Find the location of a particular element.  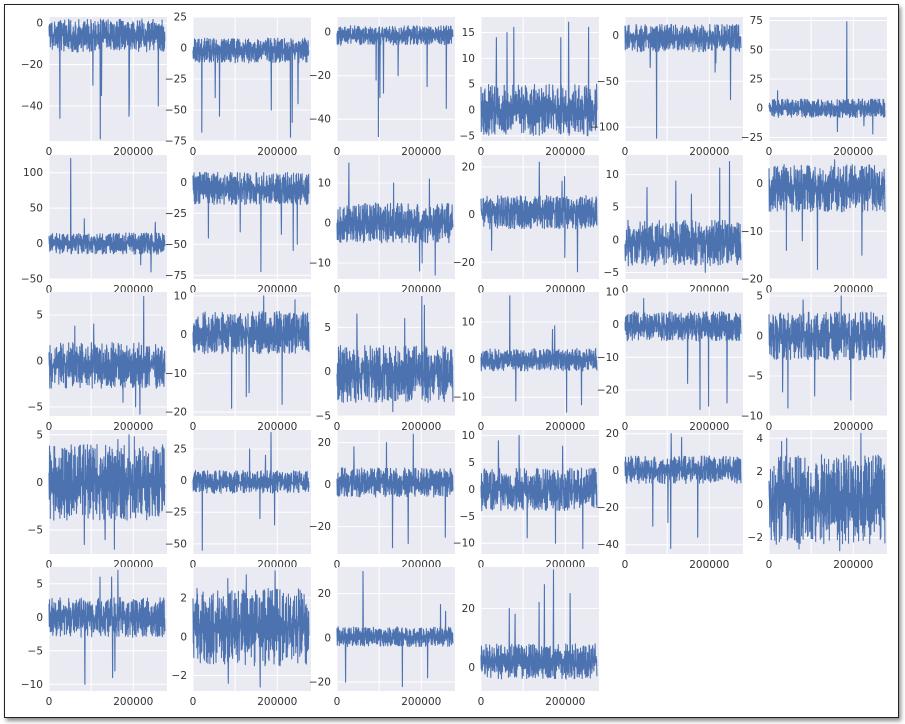

subplot-4: 151050−50 200000 is located at coordinates (529, 87).